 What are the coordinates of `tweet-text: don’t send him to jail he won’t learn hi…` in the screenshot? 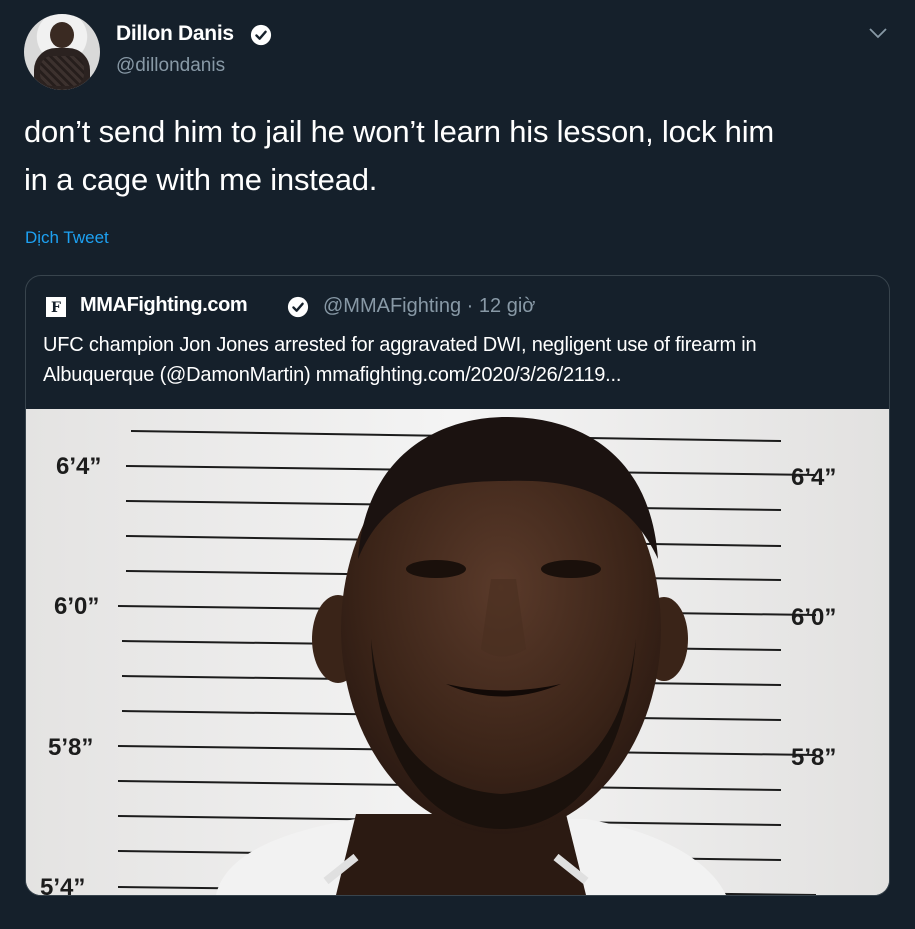 It's located at (464, 156).